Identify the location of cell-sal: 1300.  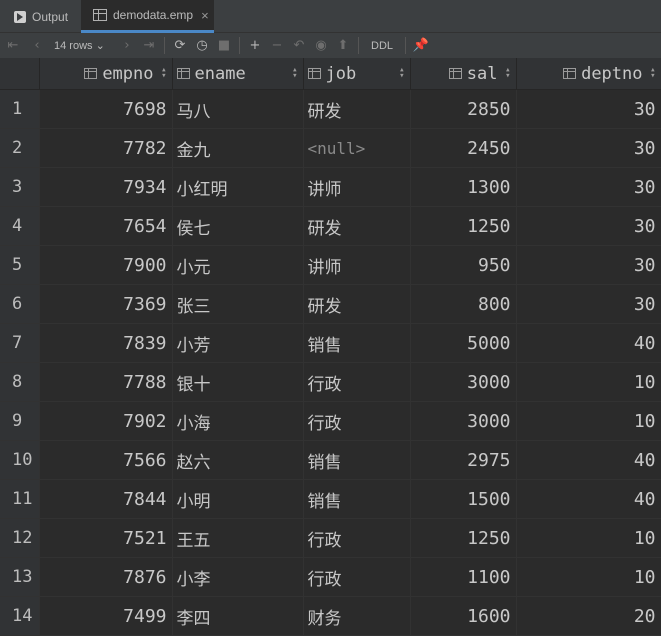
(463, 187).